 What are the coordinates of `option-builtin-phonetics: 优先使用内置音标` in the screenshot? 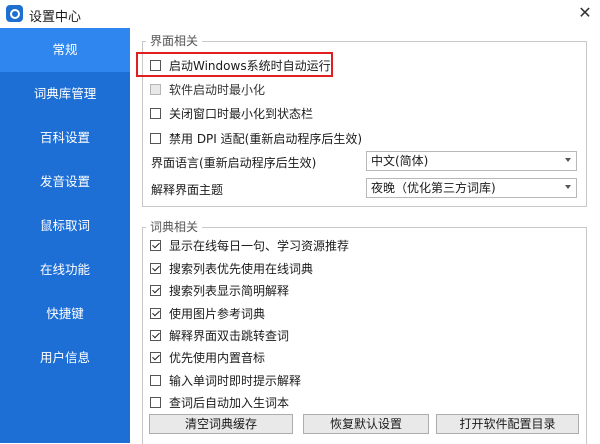 It's located at (207, 357).